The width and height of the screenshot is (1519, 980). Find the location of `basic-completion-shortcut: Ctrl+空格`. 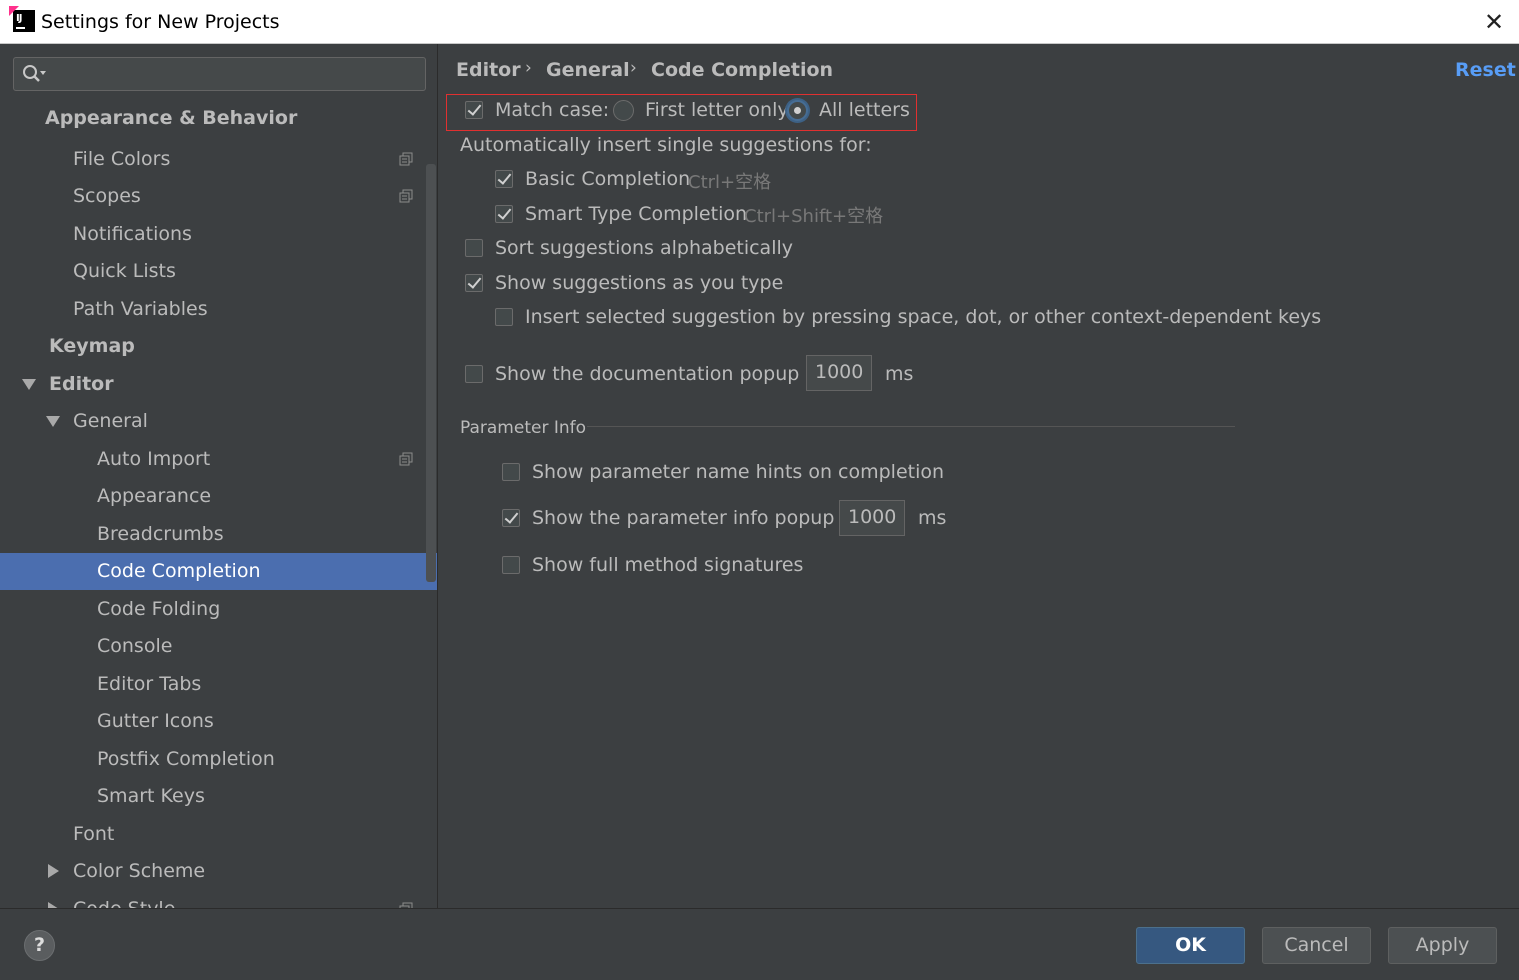

basic-completion-shortcut: Ctrl+空格 is located at coordinates (730, 182).